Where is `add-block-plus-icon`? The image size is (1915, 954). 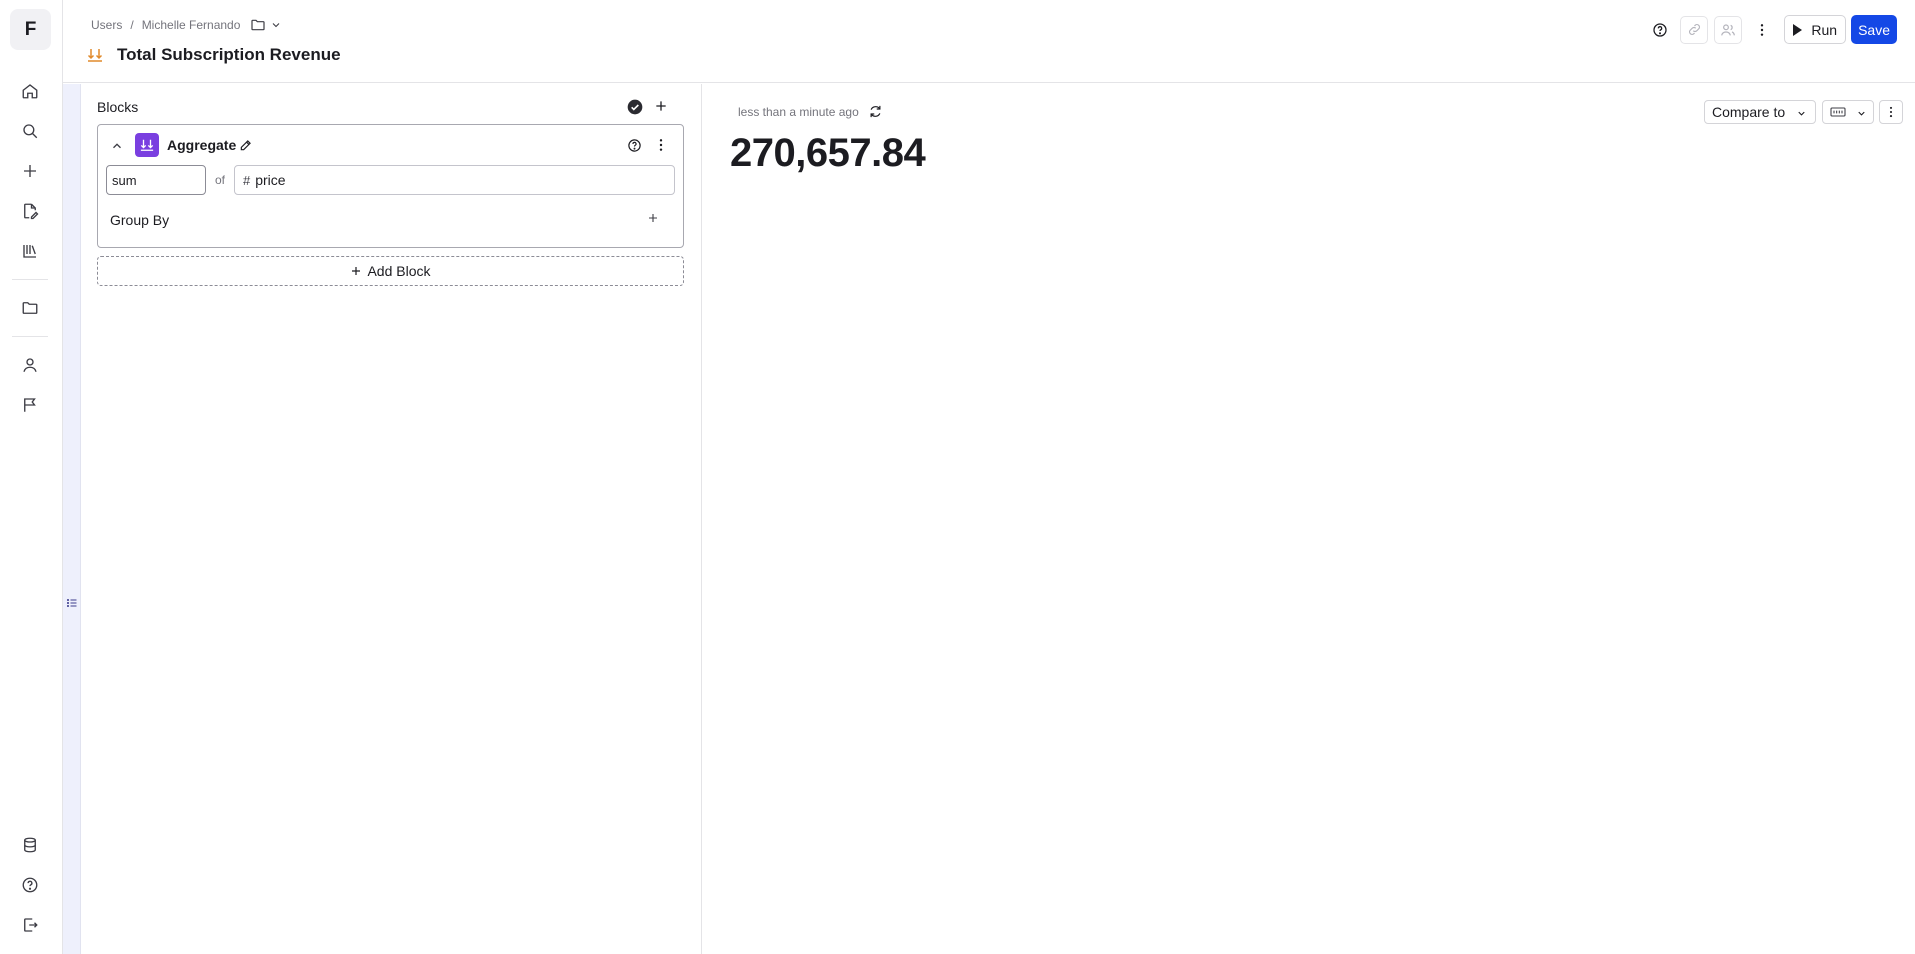
add-block-plus-icon is located at coordinates (661, 106).